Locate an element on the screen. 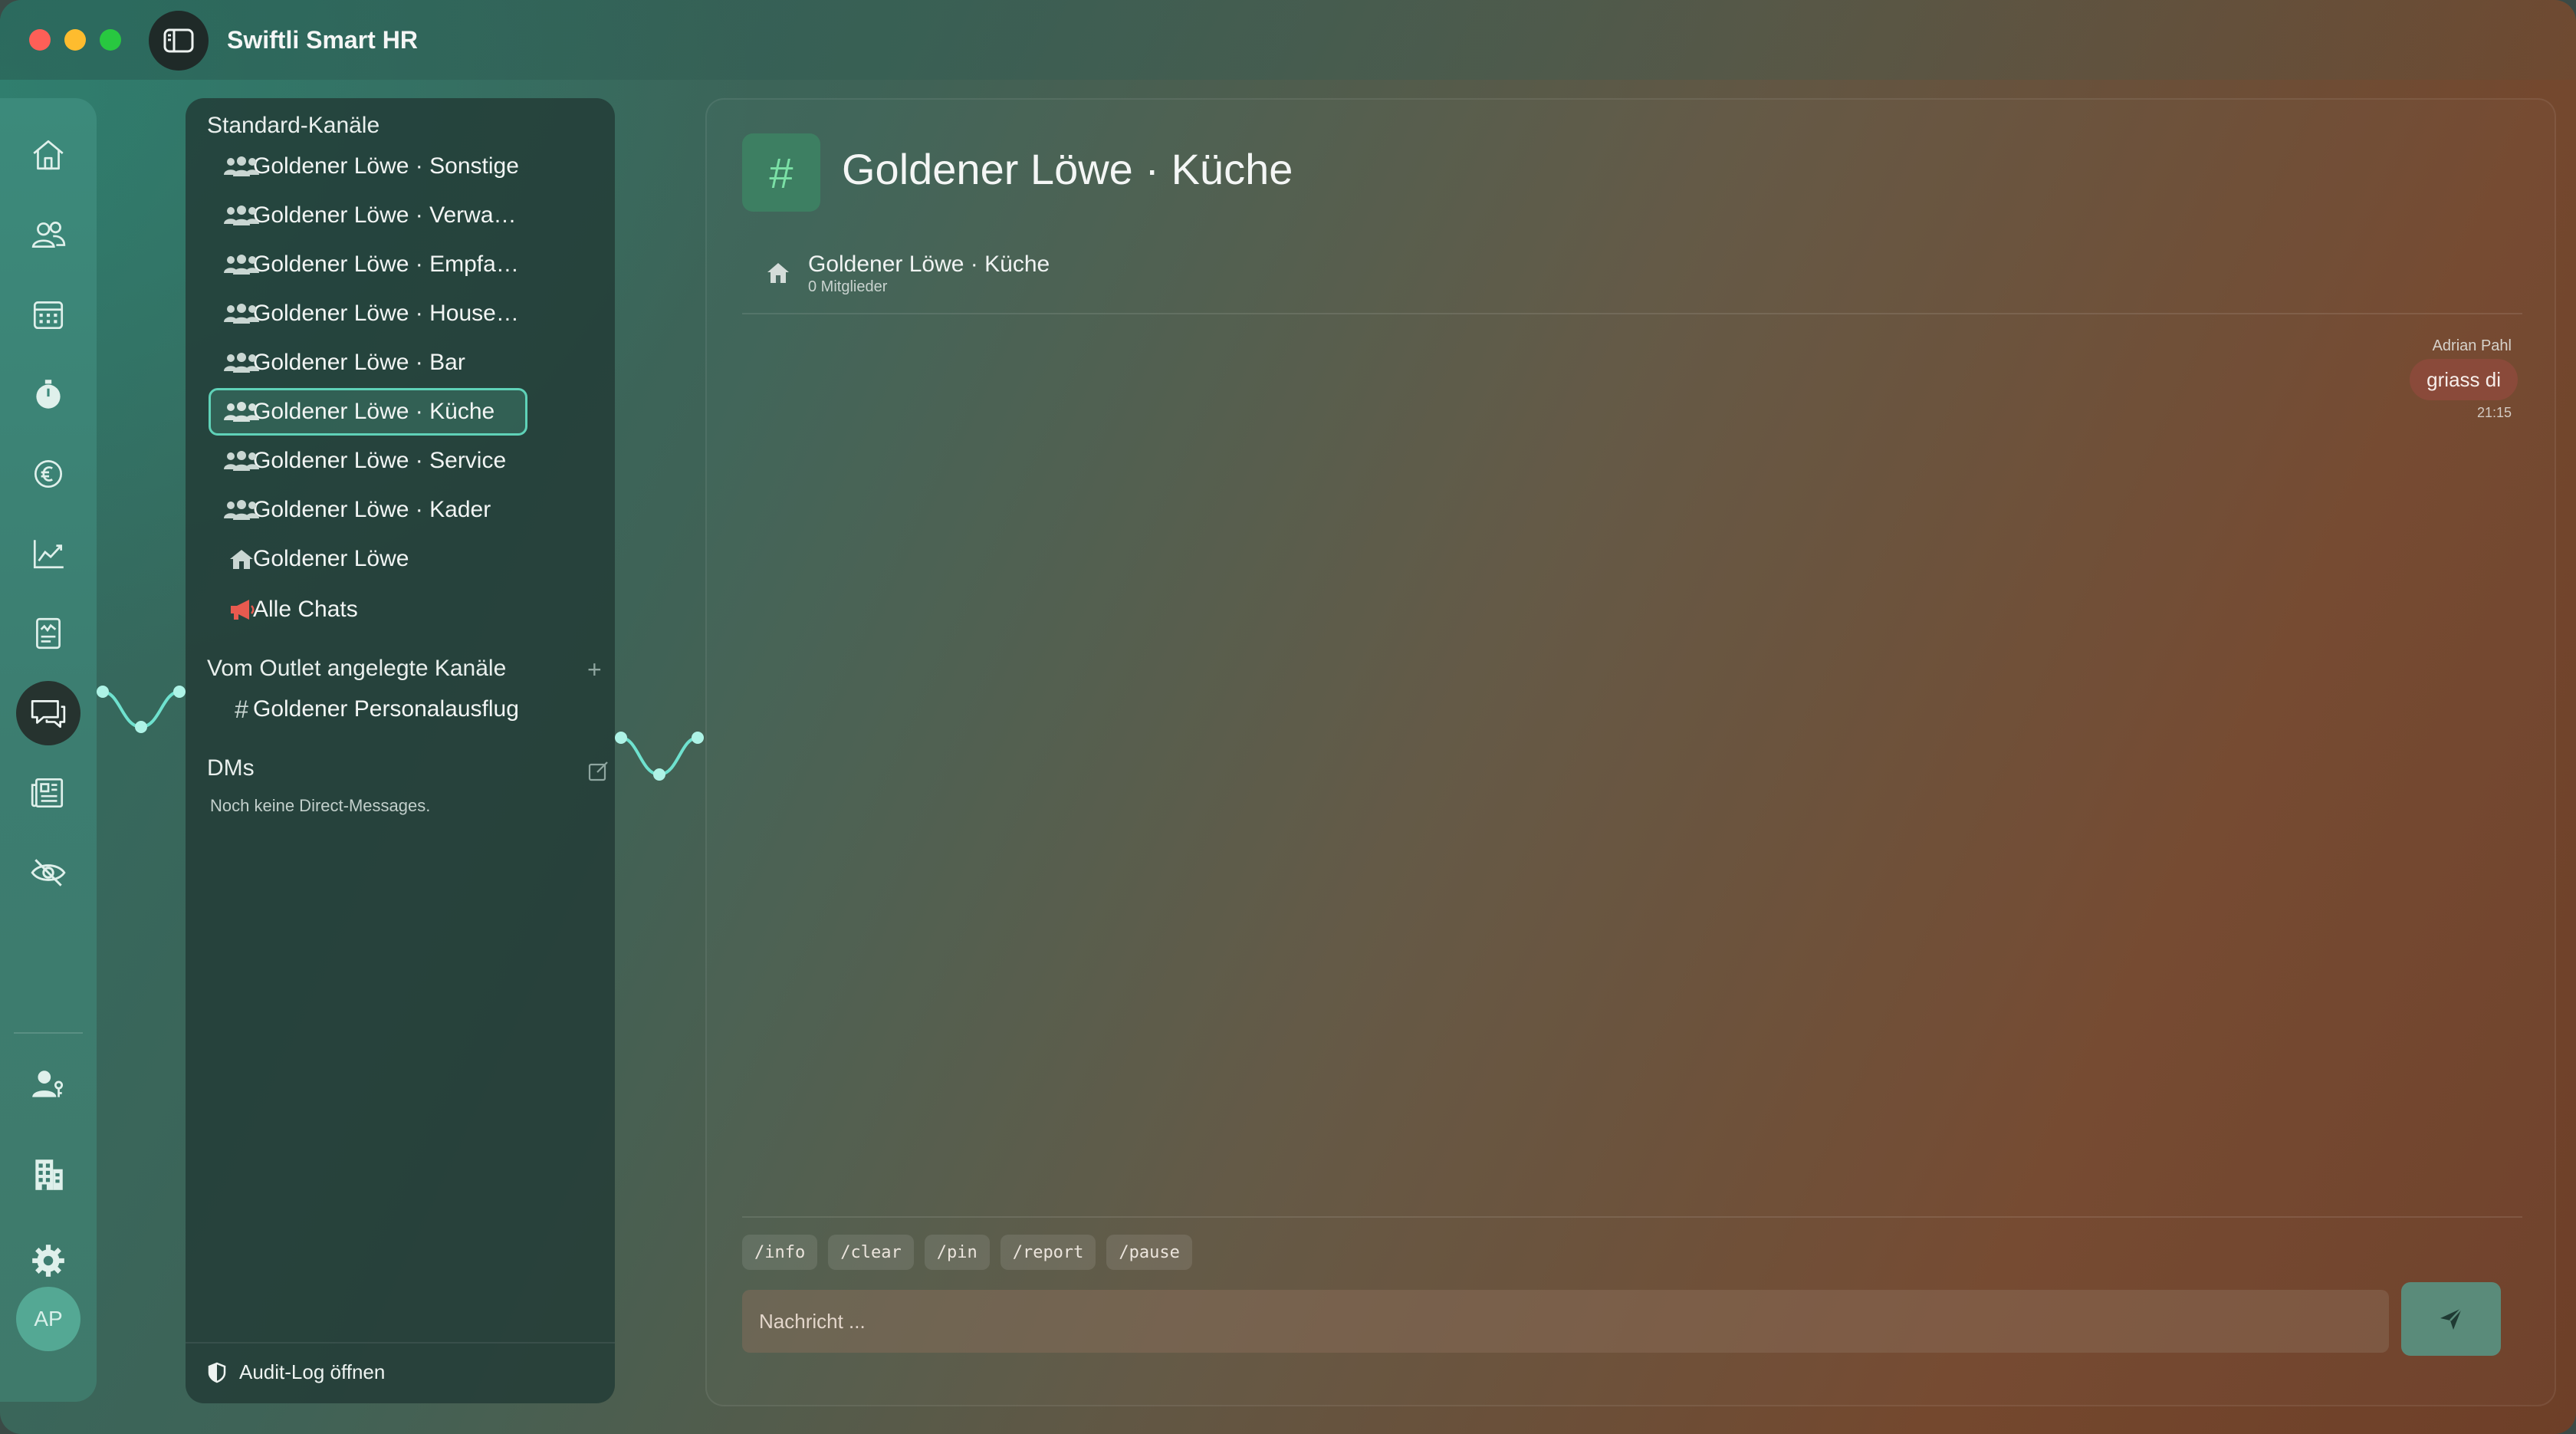  avatar: AP is located at coordinates (48, 1319).